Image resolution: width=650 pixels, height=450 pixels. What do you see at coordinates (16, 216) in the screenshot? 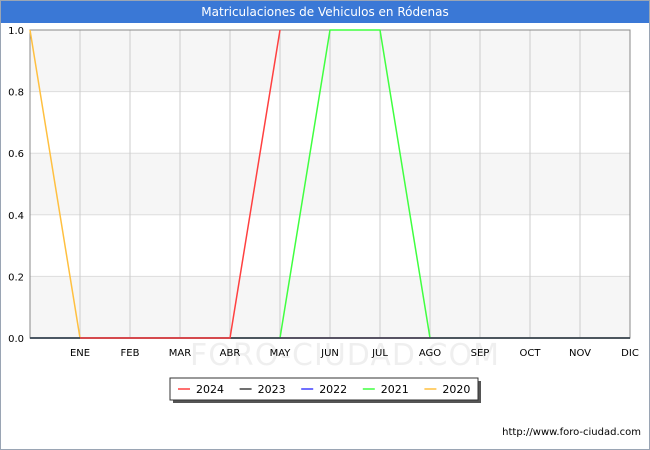
I see `y-tick-label: 0.4` at bounding box center [16, 216].